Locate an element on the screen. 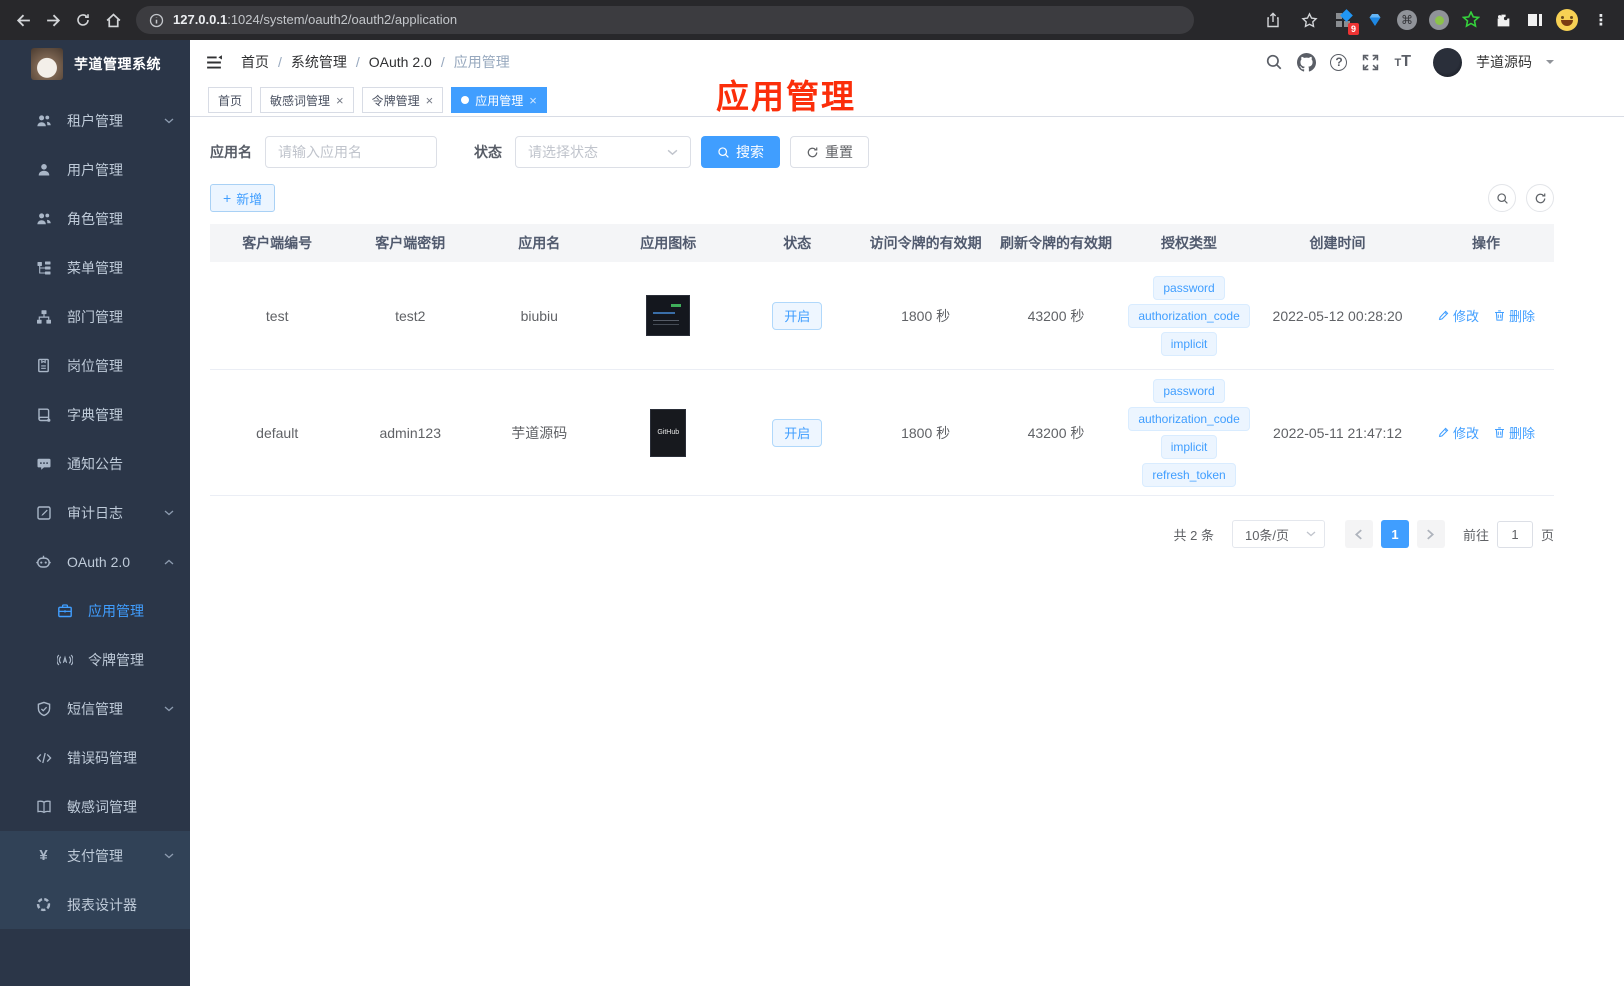 The height and width of the screenshot is (986, 1624). profile-avatar is located at coordinates (1567, 20).